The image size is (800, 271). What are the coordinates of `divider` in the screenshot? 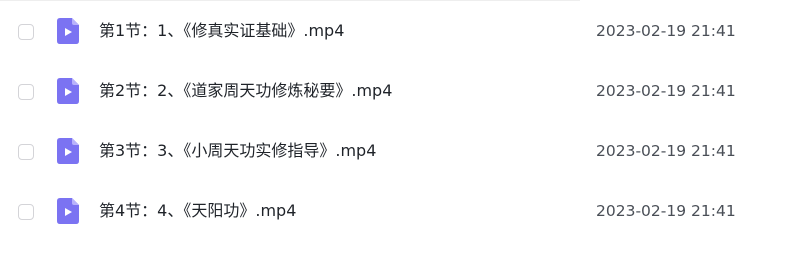 It's located at (290, 0).